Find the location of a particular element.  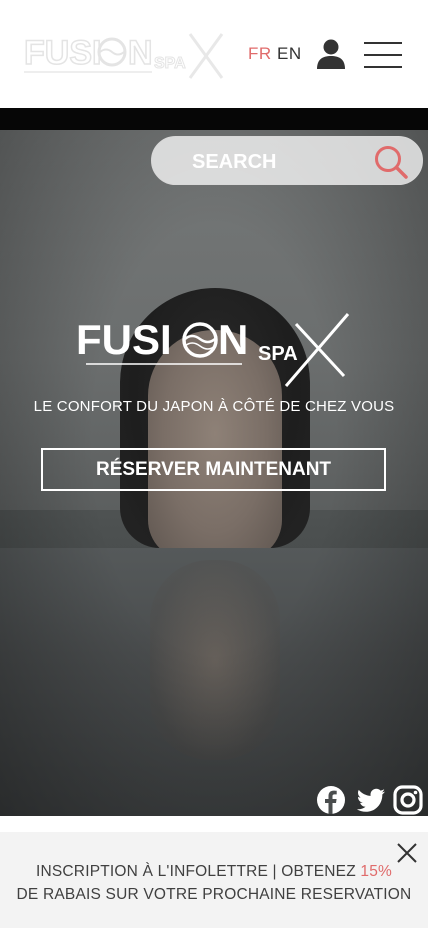

header-divider-band is located at coordinates (214, 119).